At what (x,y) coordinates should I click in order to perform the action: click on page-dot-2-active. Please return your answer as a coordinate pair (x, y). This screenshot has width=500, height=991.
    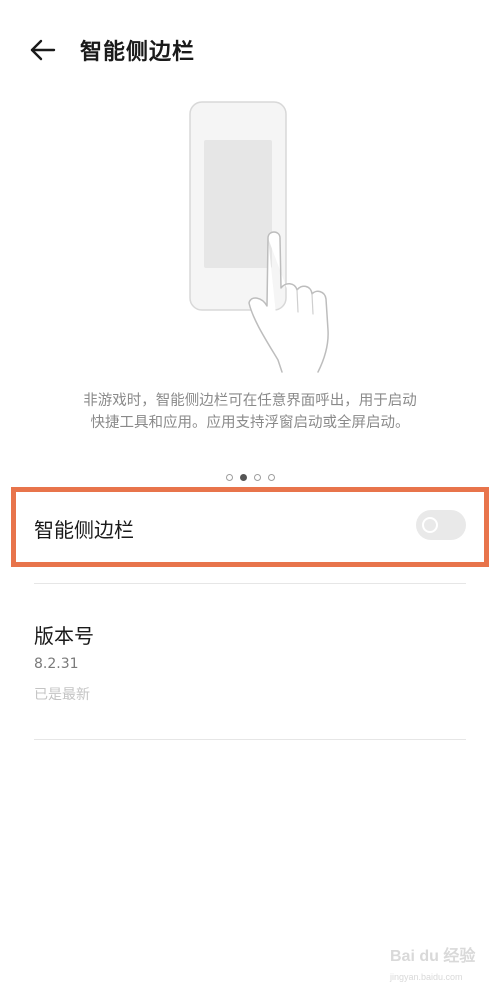
    Looking at the image, I should click on (243, 477).